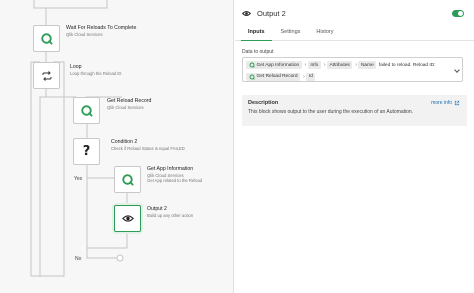 The image size is (474, 293). I want to click on question-icon: ?, so click(86, 151).